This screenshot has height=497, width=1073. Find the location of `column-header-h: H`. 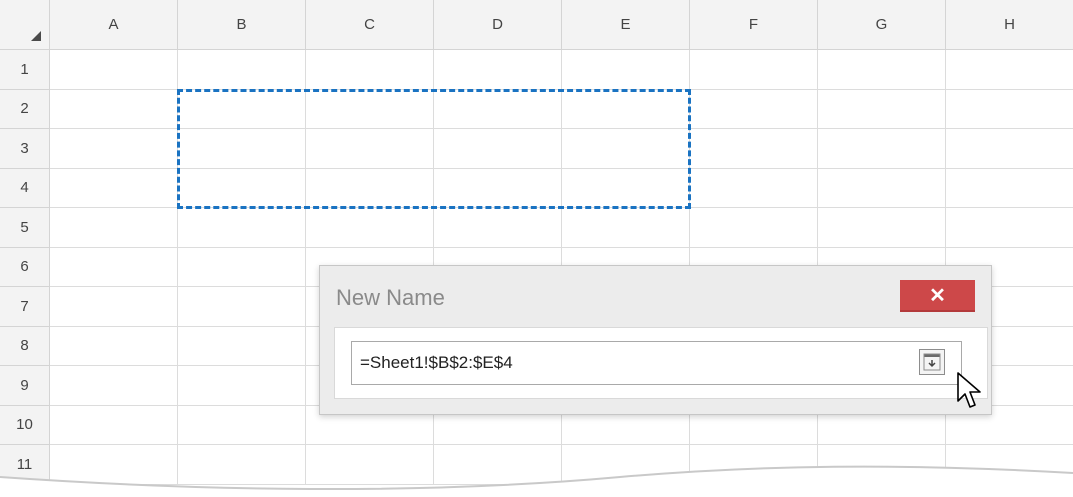

column-header-h: H is located at coordinates (1009, 25).